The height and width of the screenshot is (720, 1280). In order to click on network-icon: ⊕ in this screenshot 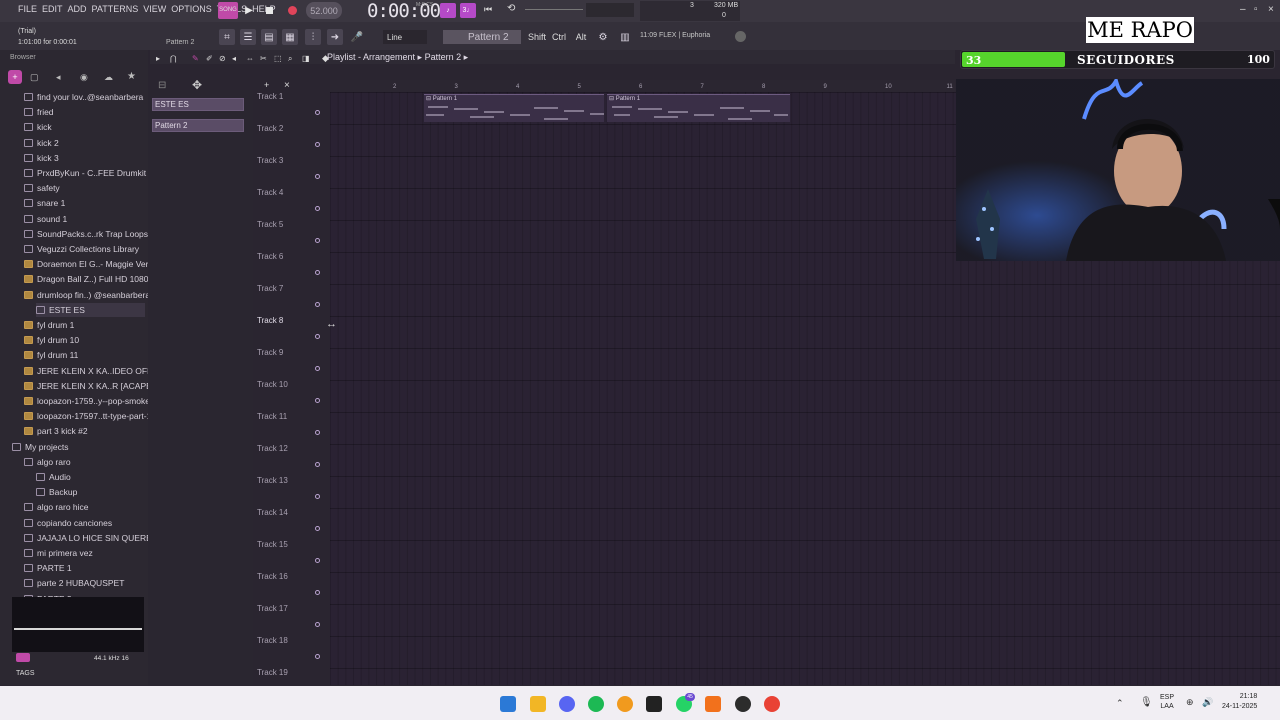, I will do `click(1190, 702)`.